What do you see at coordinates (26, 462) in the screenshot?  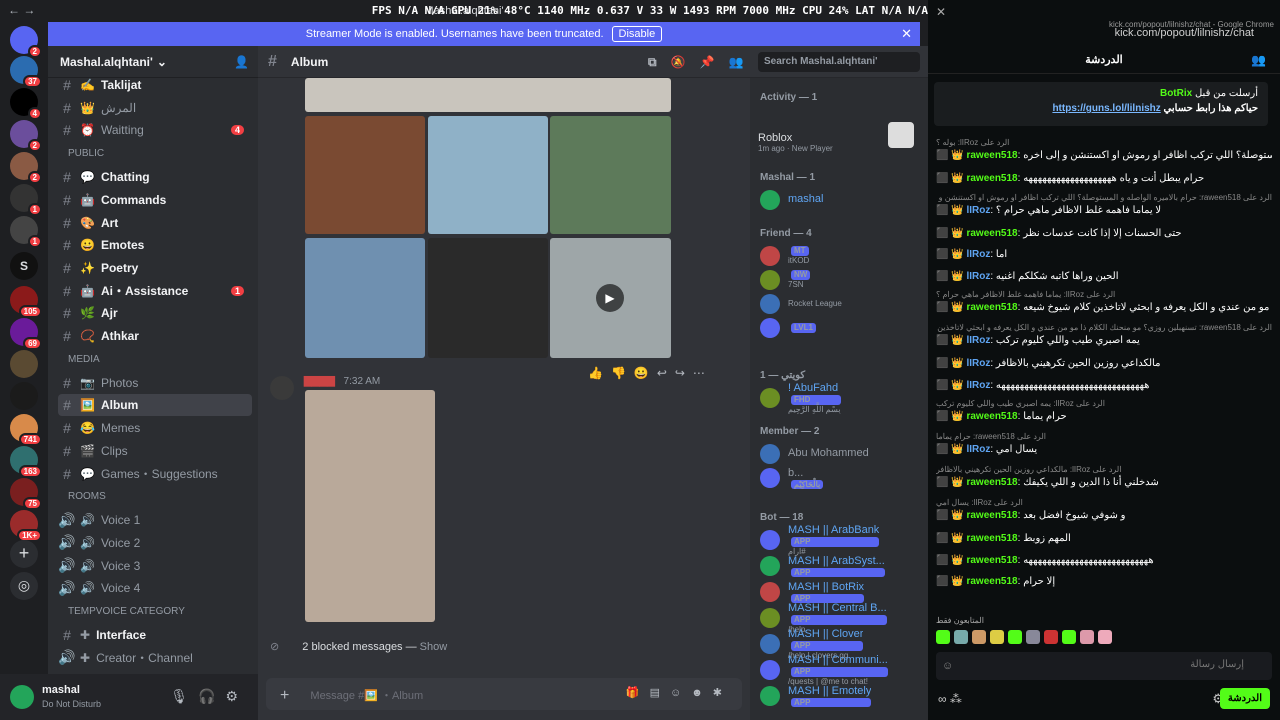 I see `server-icon: 163` at bounding box center [26, 462].